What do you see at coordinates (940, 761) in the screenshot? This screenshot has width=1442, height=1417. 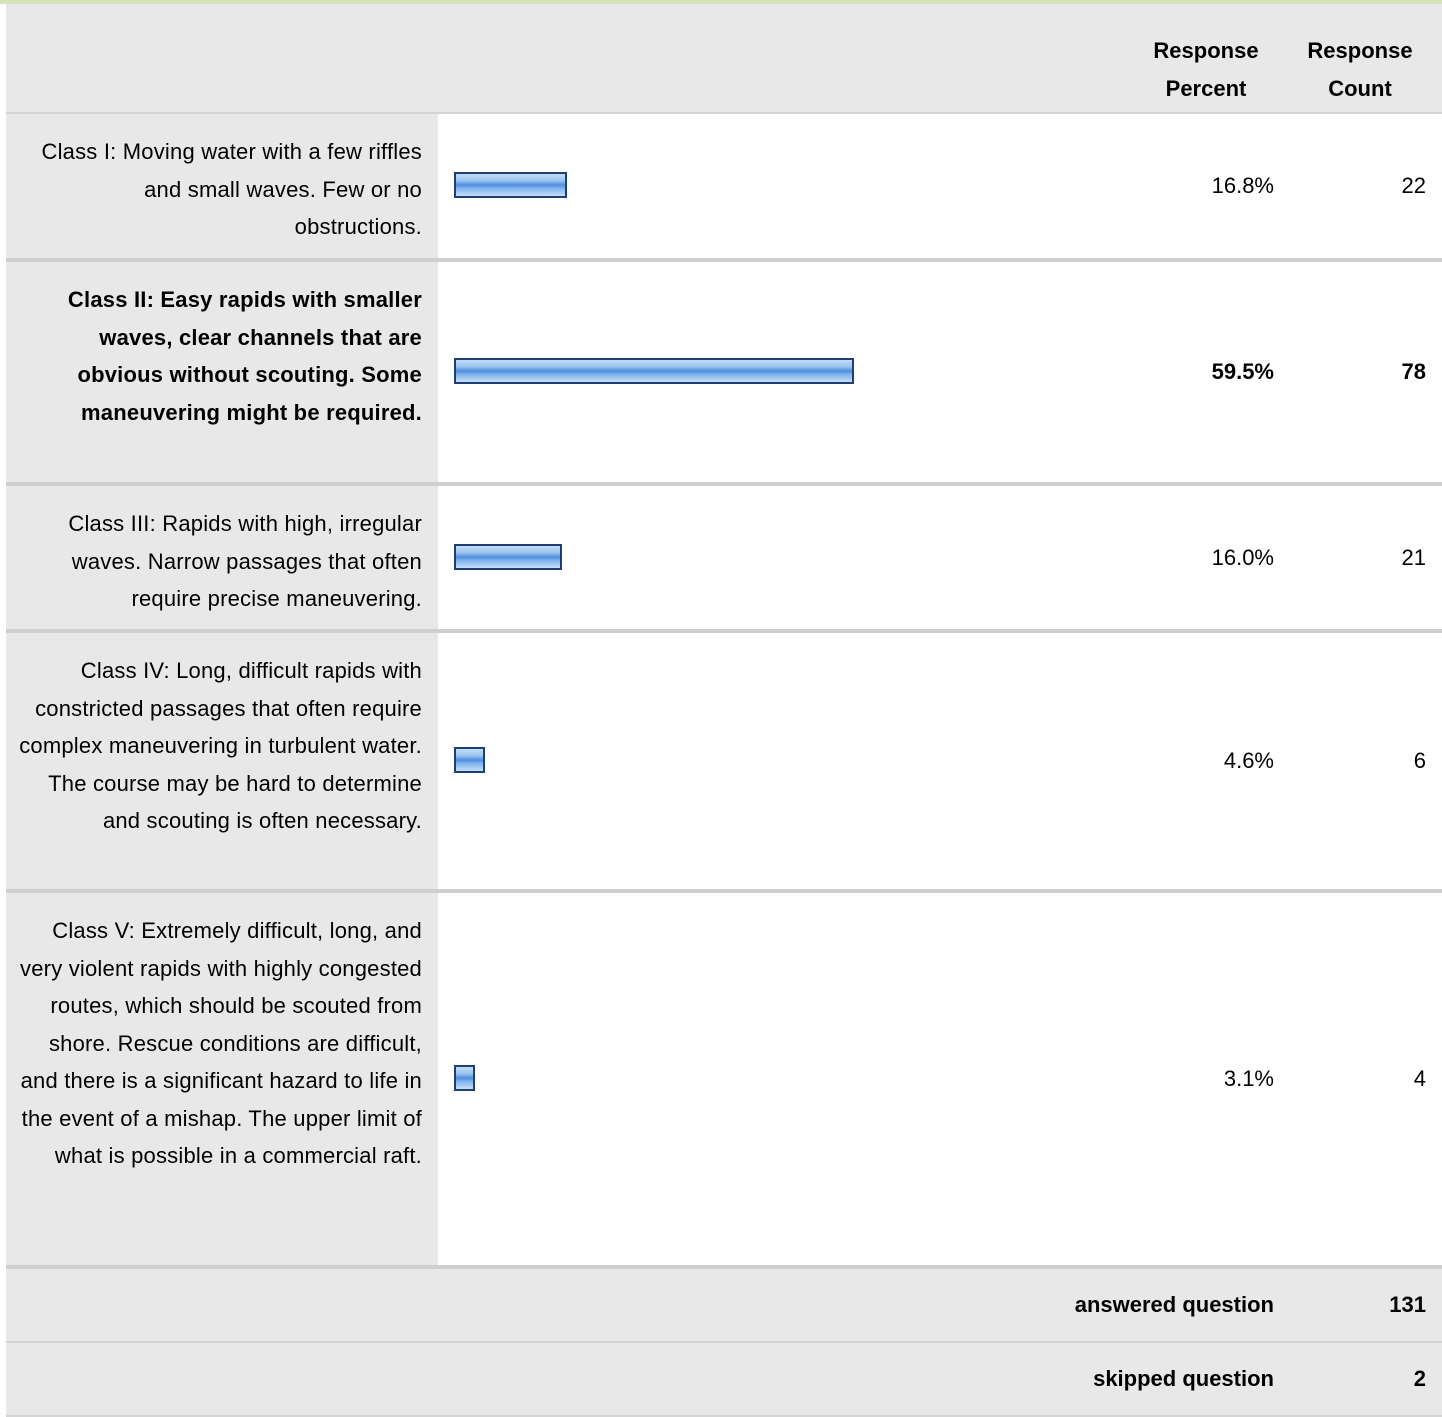 I see `answer-bar-cell: 4.6% 6` at bounding box center [940, 761].